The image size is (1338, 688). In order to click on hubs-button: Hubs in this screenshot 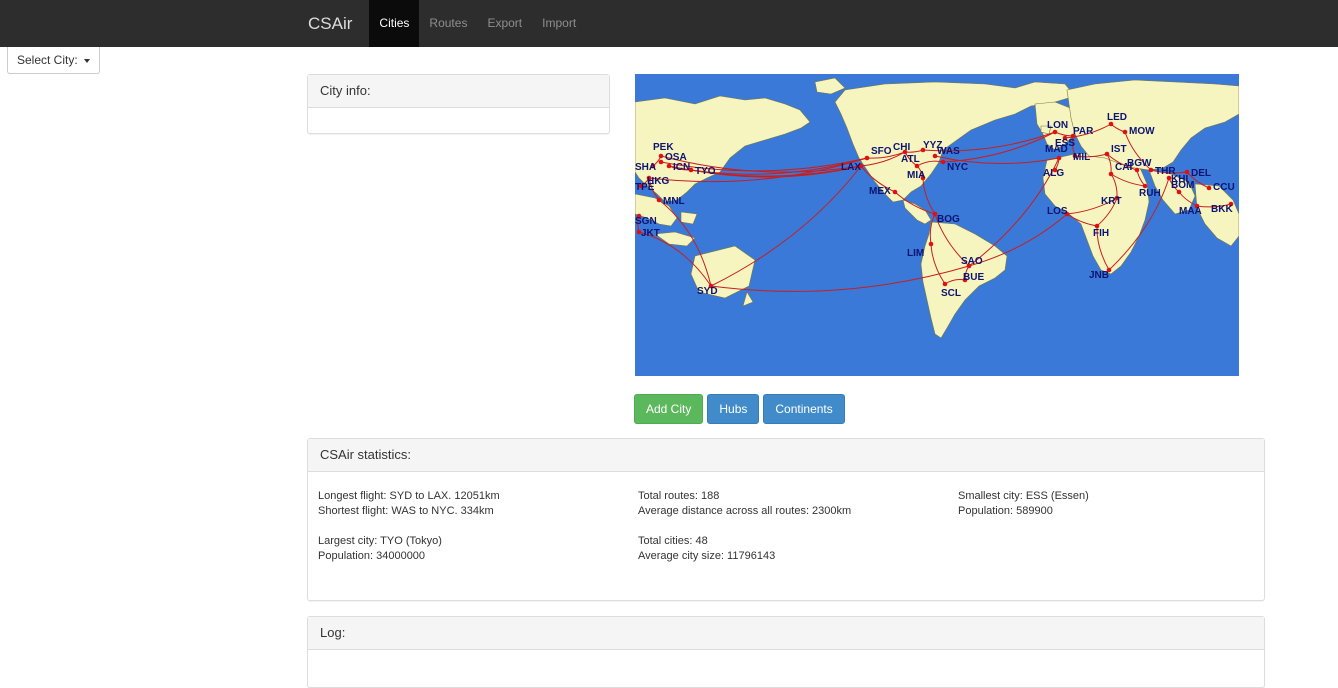, I will do `click(733, 409)`.